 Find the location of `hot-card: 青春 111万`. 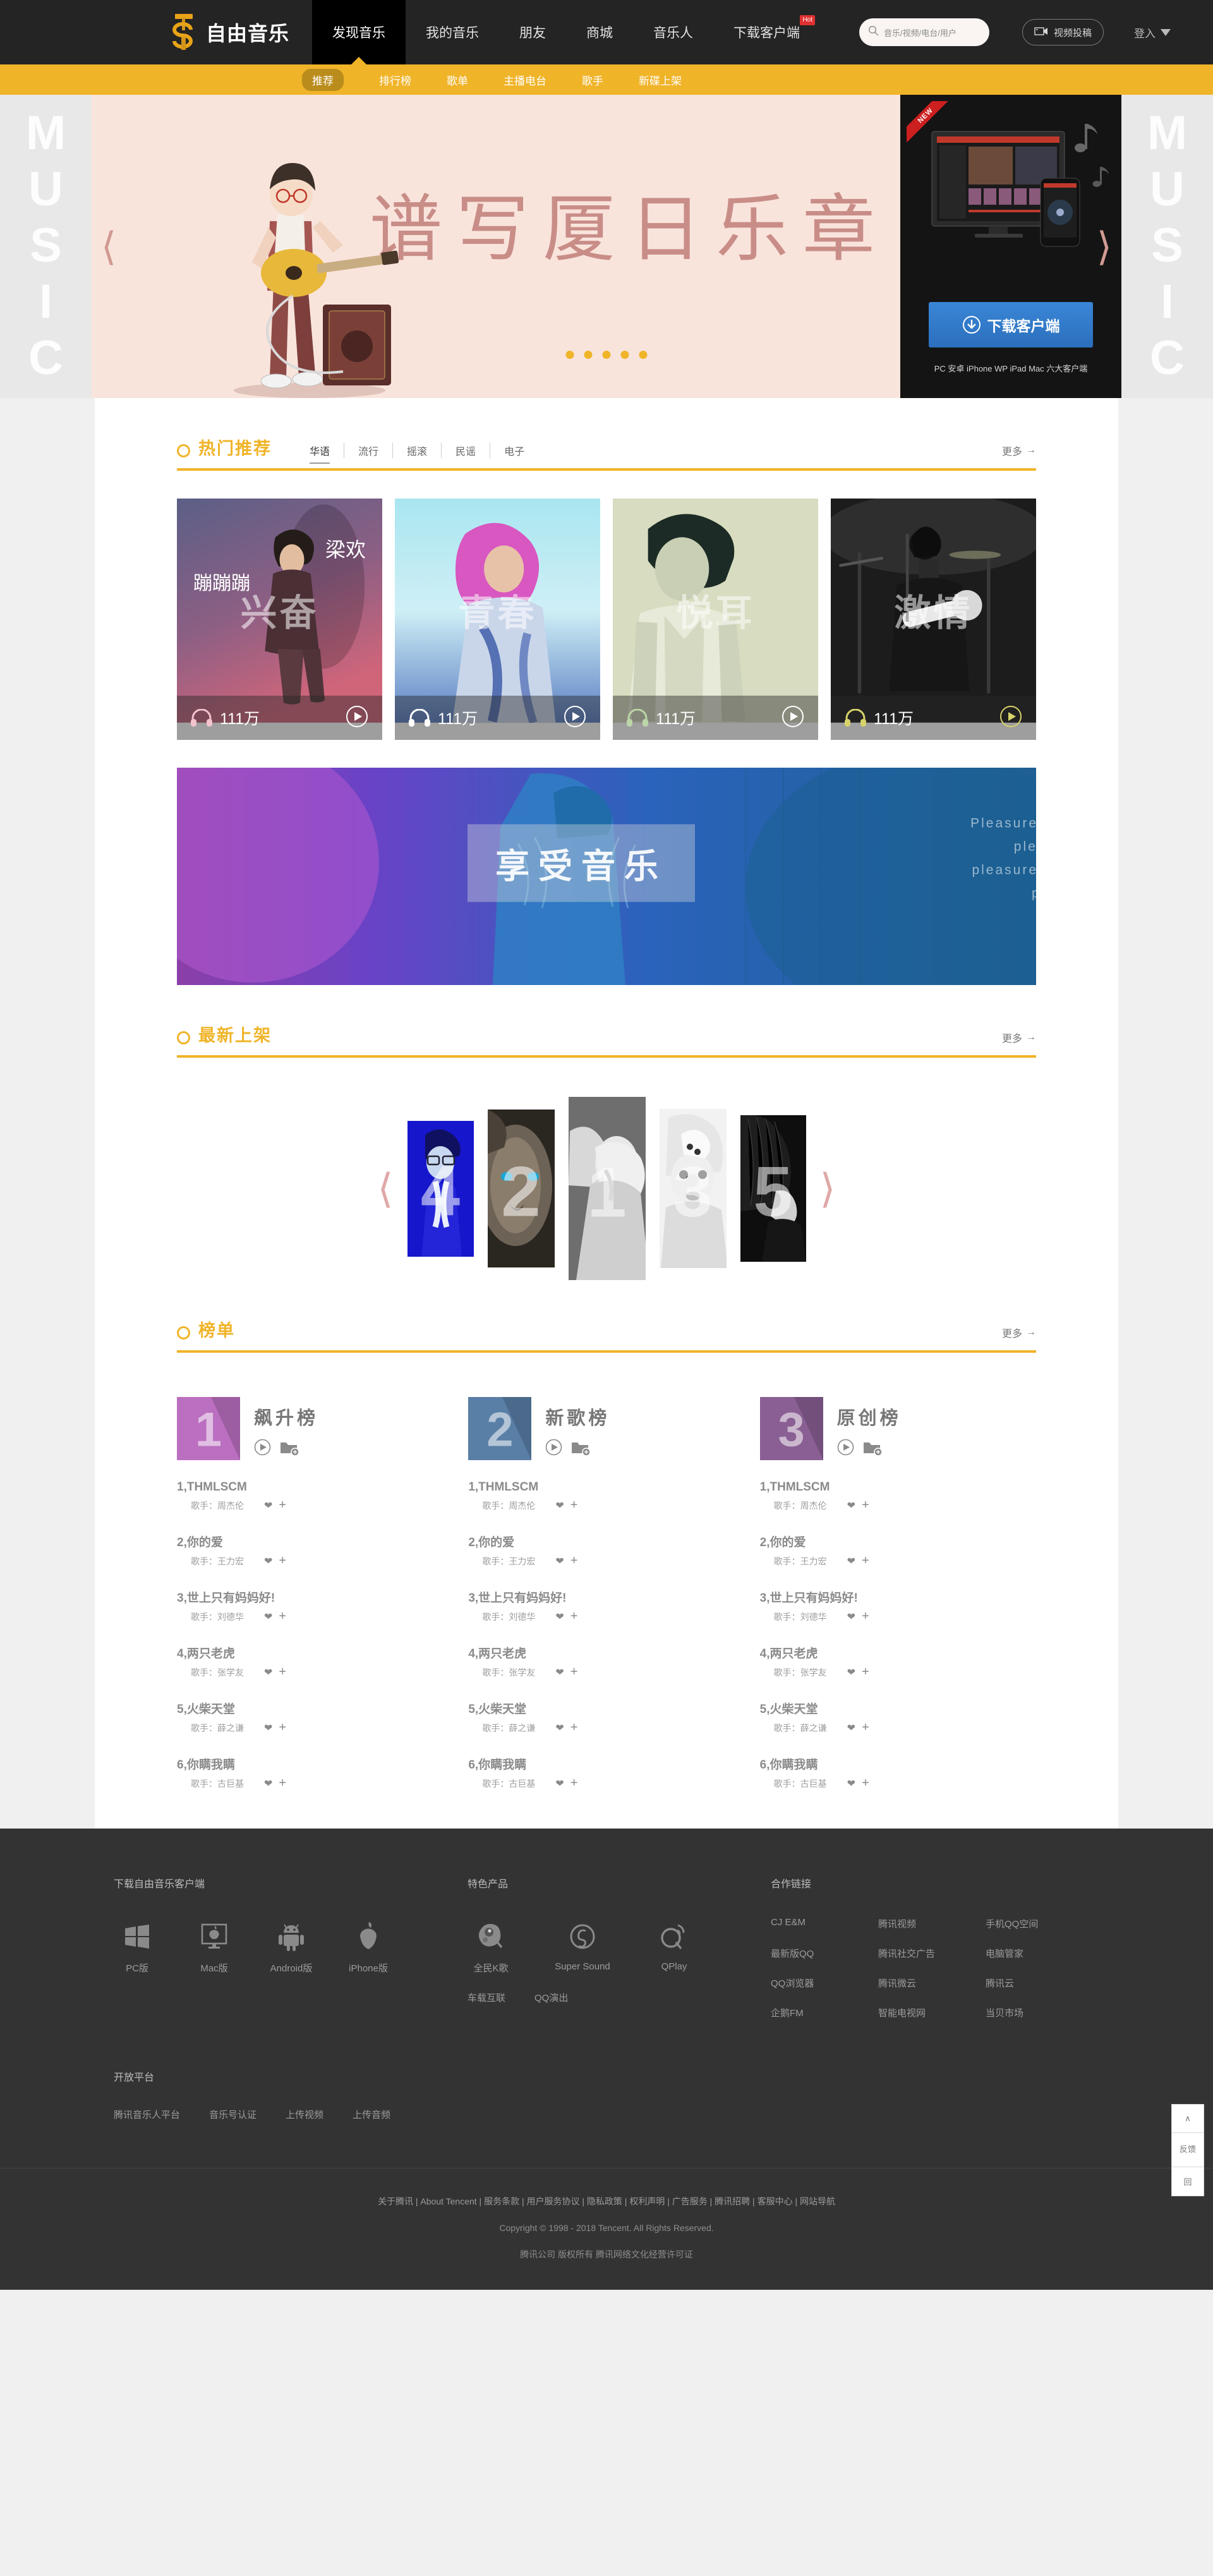

hot-card: 青春 111万 is located at coordinates (497, 619).